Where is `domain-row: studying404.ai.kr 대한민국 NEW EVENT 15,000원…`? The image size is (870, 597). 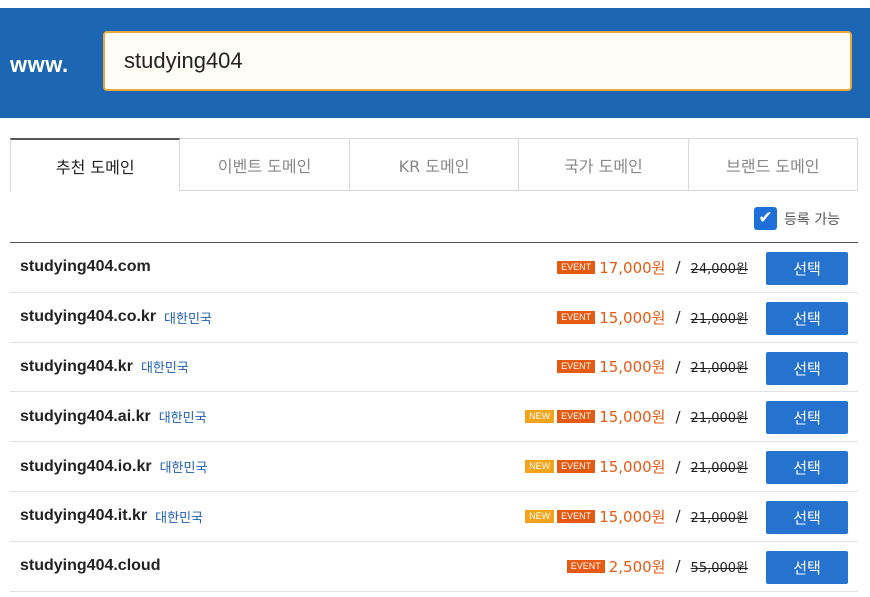 domain-row: studying404.ai.kr 대한민국 NEW EVENT 15,000원… is located at coordinates (434, 417).